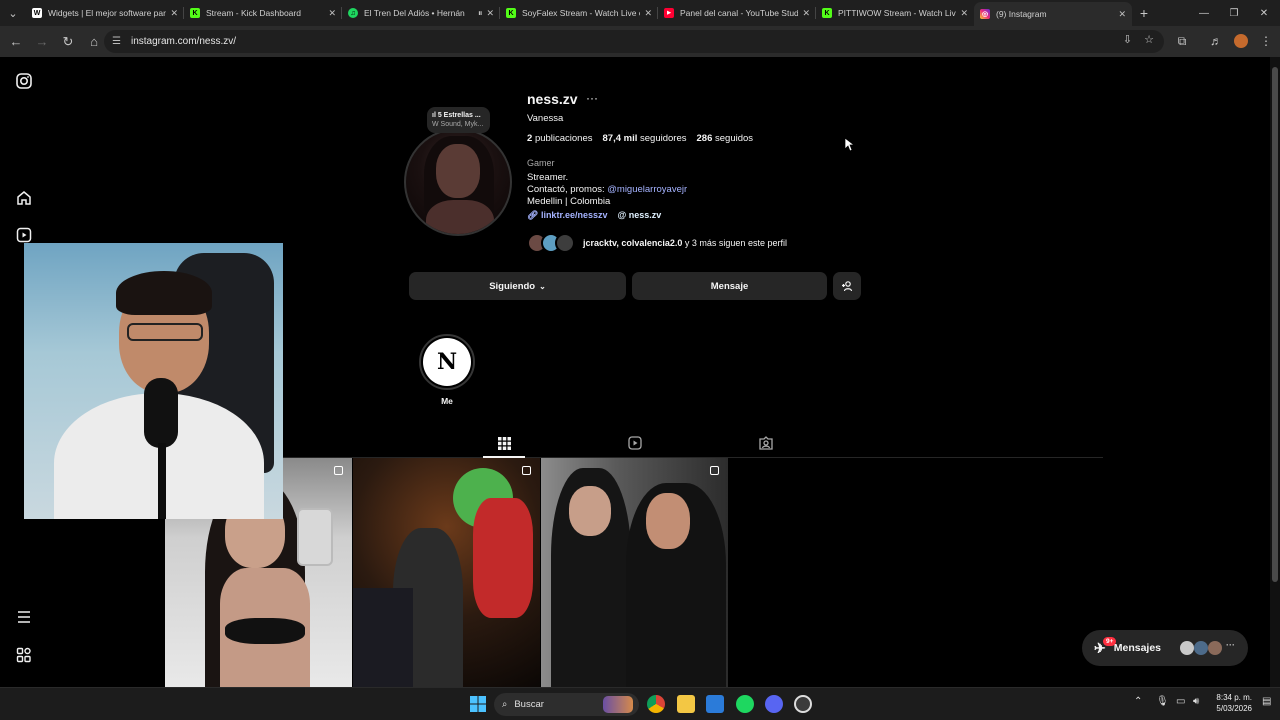 The height and width of the screenshot is (720, 1280). I want to click on volume-icon: 🔊︎, so click(1196, 701).